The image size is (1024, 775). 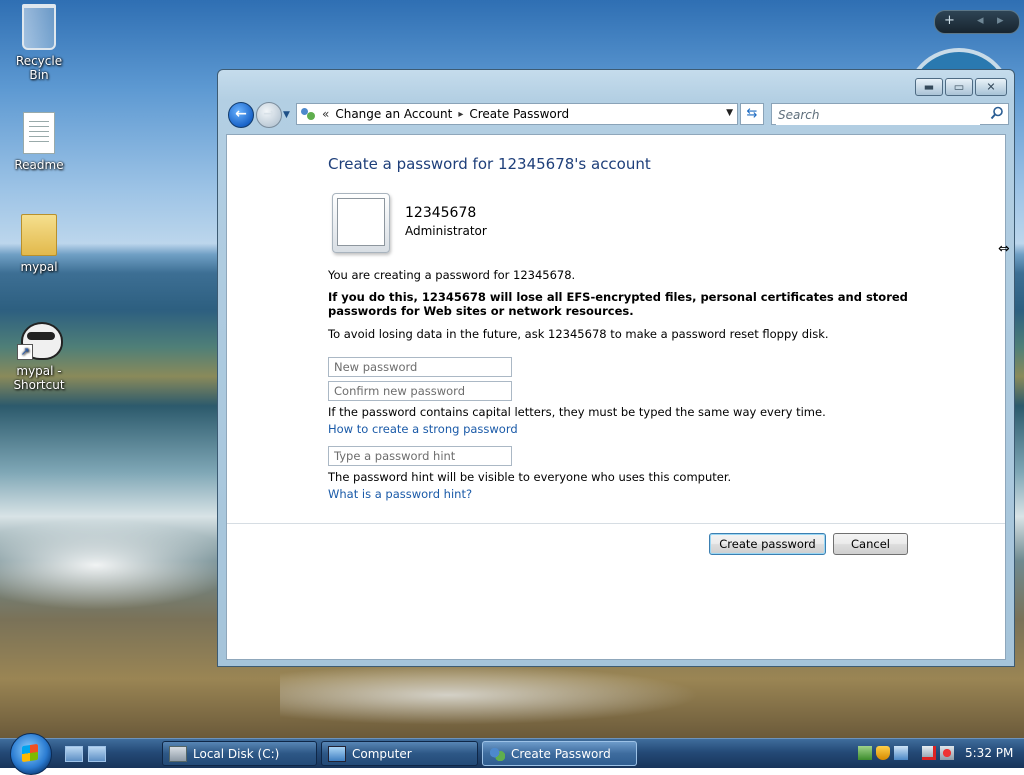 I want to click on back-button: ←, so click(x=241, y=115).